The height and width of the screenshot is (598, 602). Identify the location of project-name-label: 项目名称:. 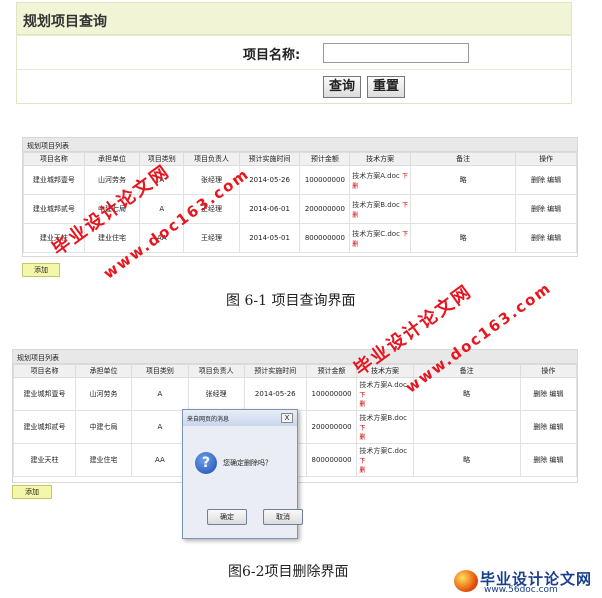
(272, 55).